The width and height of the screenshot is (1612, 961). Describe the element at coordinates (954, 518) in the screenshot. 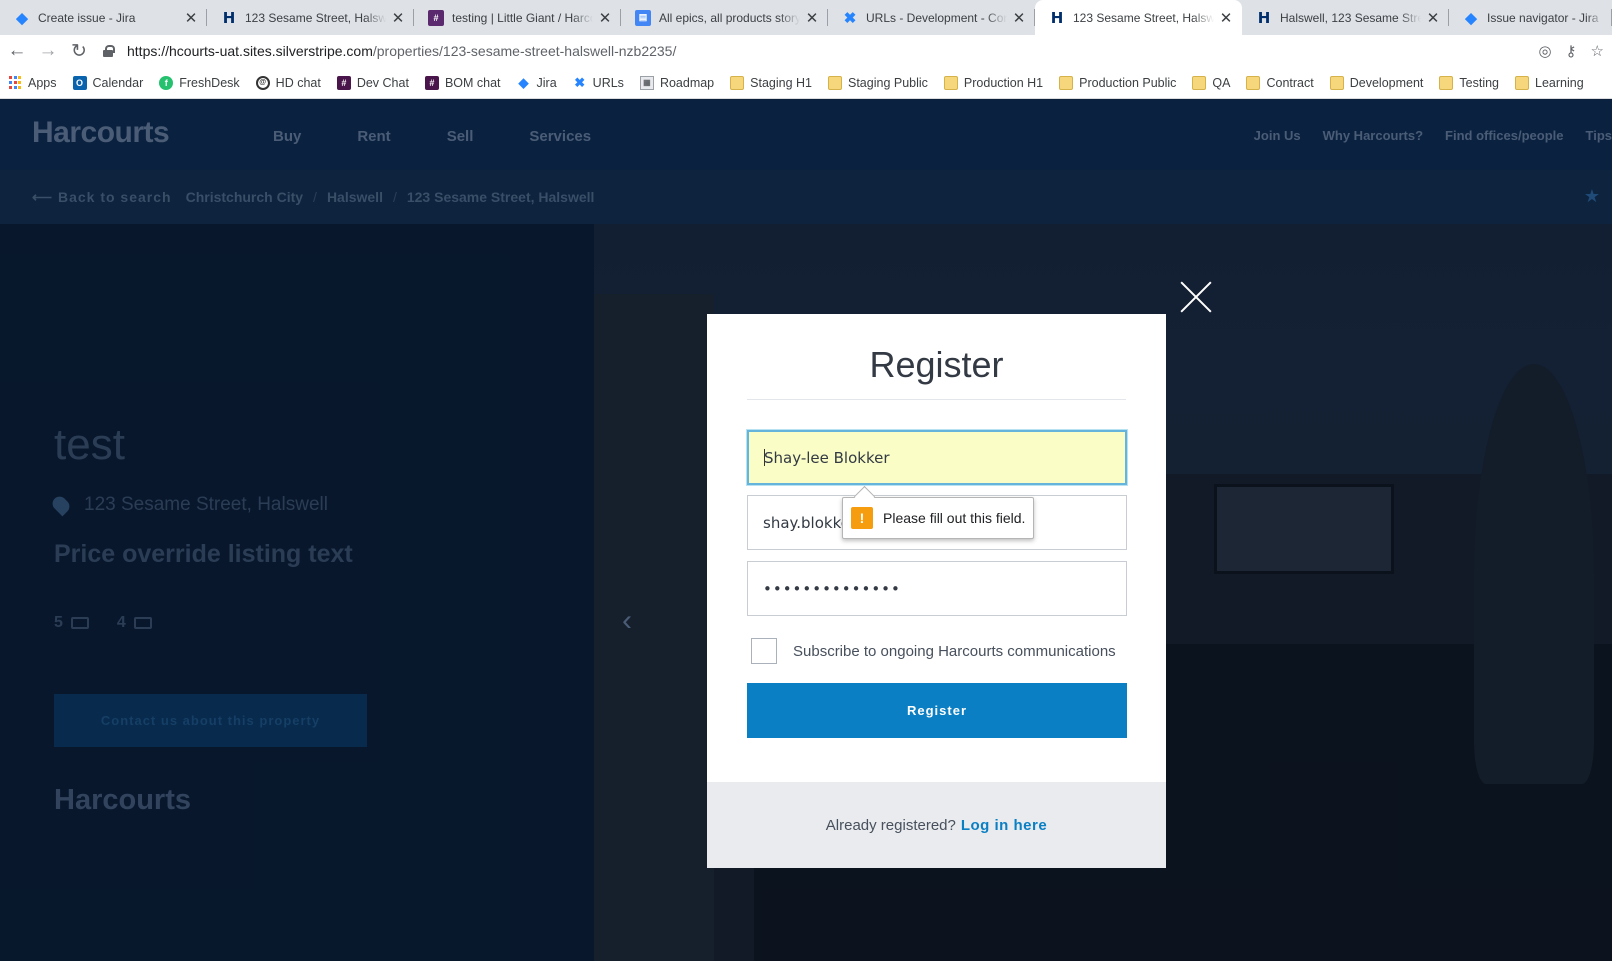

I see `validation-message: Please fill out this field.` at that location.